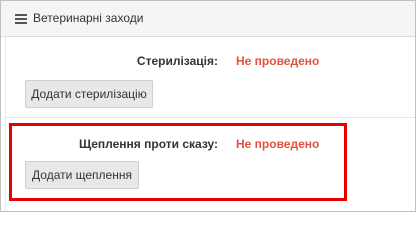 This screenshot has height=240, width=416. What do you see at coordinates (278, 61) in the screenshot?
I see `sterilization-status: Не проведено` at bounding box center [278, 61].